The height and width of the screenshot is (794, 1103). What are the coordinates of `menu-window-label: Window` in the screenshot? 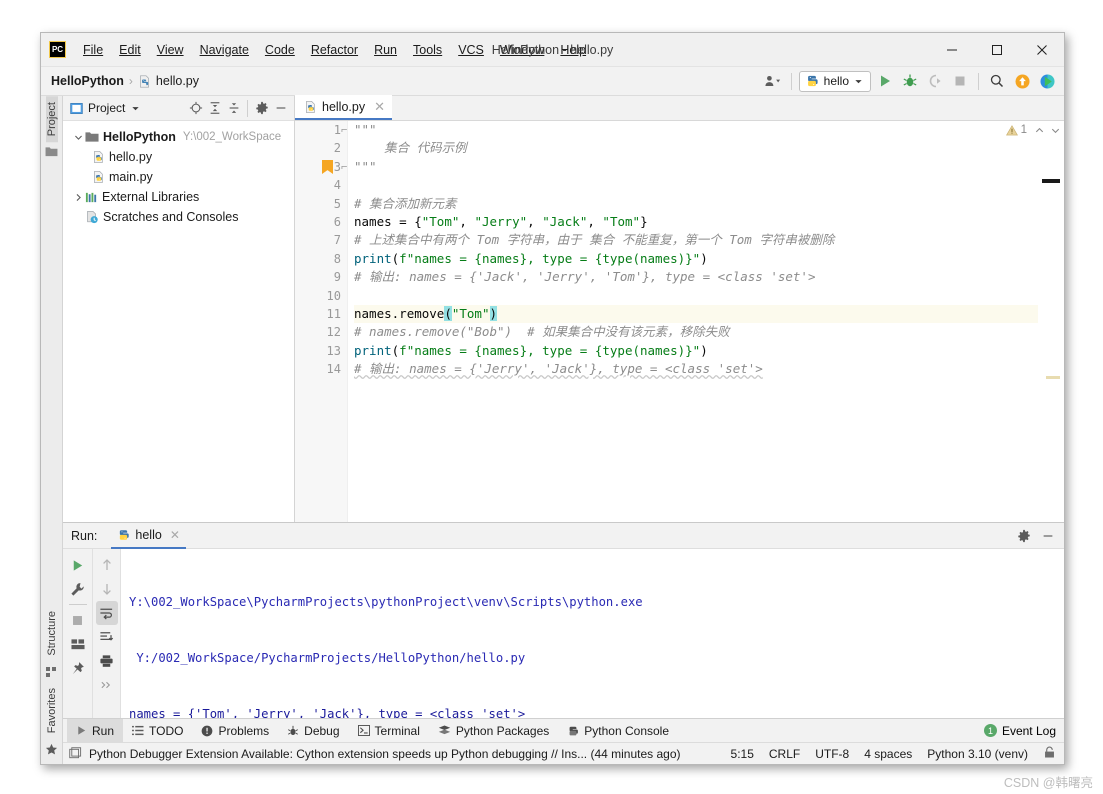 It's located at (522, 49).